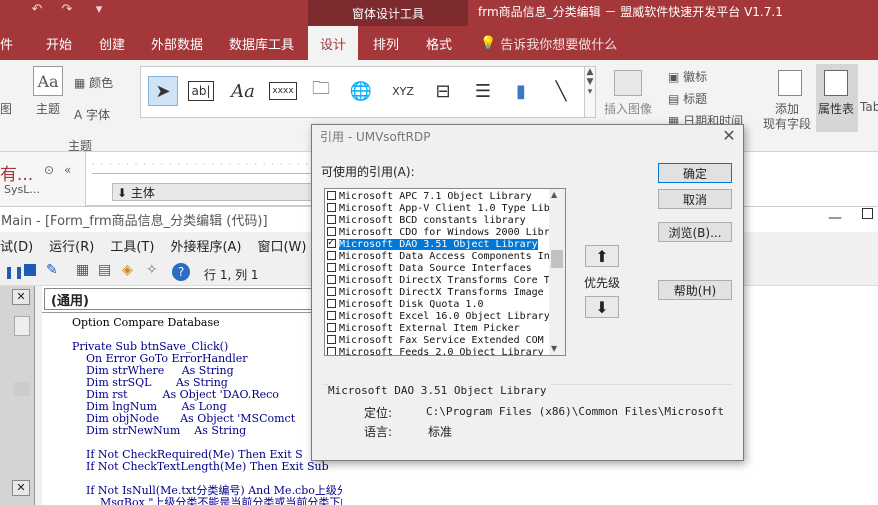  I want to click on tab-order-label: Tab, so click(869, 107).